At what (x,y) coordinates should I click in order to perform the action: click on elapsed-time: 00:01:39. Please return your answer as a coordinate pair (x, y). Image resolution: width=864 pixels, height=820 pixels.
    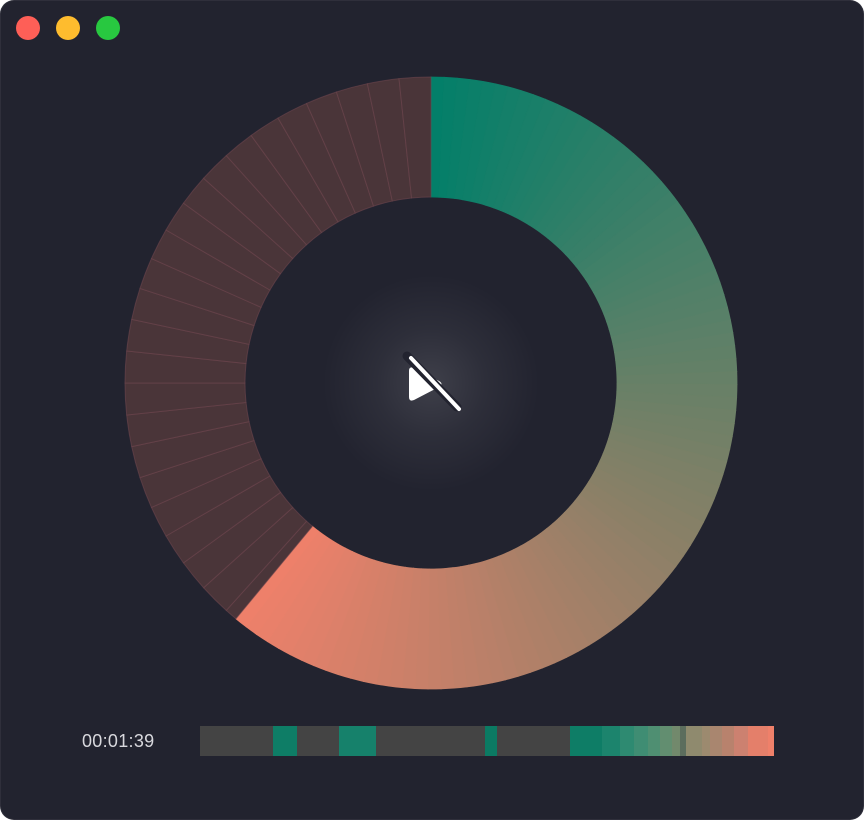
    Looking at the image, I should click on (118, 741).